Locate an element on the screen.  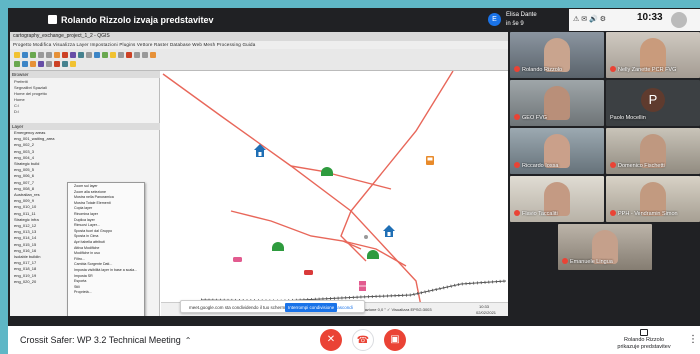
presenter-banner-text: Rolando Rizzolo izvaja predstavitev is located at coordinates (137, 20).